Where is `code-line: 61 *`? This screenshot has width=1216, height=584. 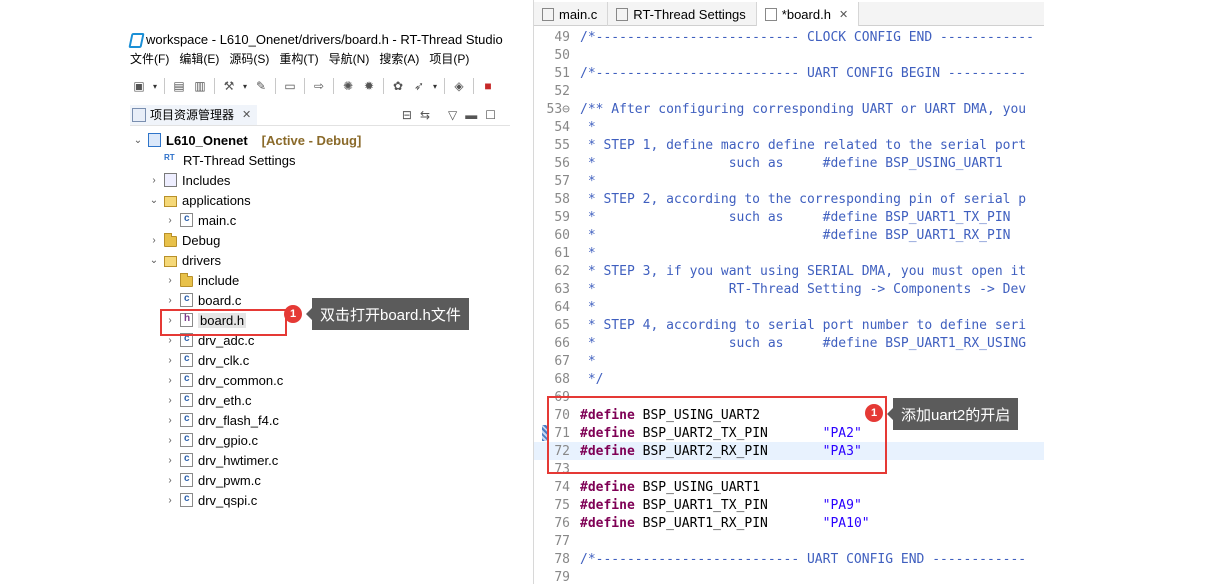
code-line: 61 * is located at coordinates (789, 253).